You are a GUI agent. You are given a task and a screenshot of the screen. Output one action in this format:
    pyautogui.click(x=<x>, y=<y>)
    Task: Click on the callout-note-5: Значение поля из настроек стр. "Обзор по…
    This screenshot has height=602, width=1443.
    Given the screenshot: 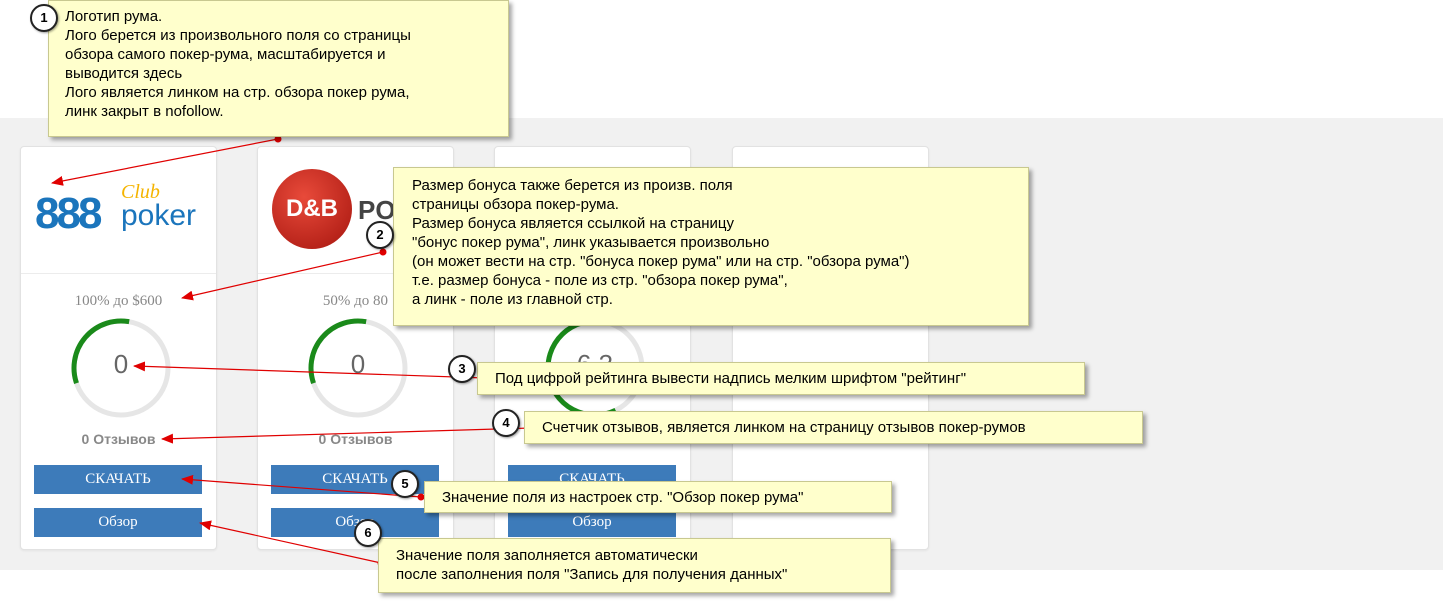 What is the action you would take?
    pyautogui.click(x=658, y=497)
    